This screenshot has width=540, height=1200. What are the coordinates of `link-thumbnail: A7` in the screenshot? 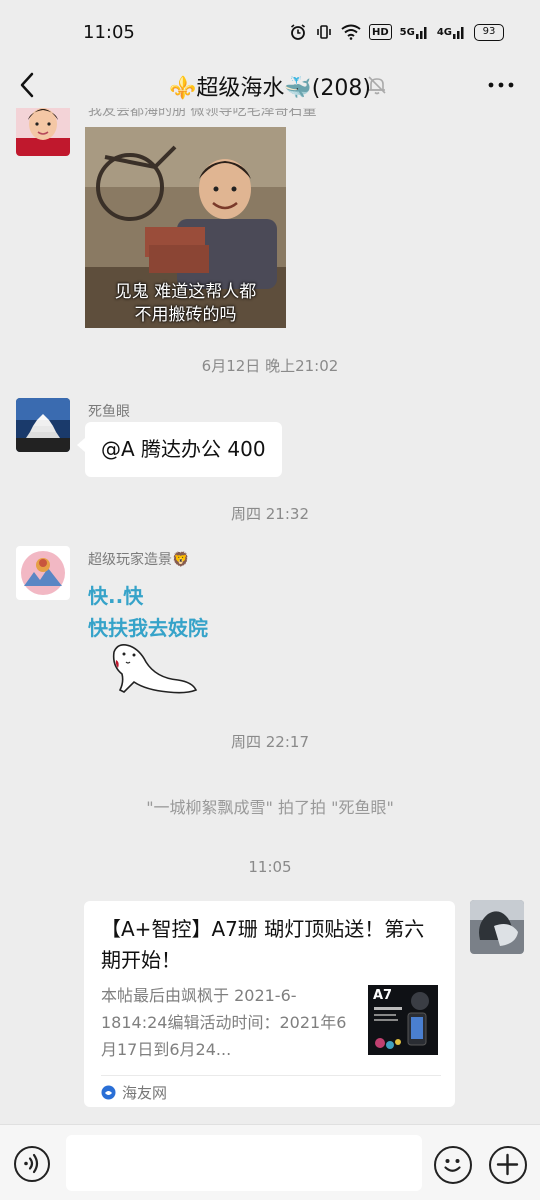 It's located at (403, 1020).